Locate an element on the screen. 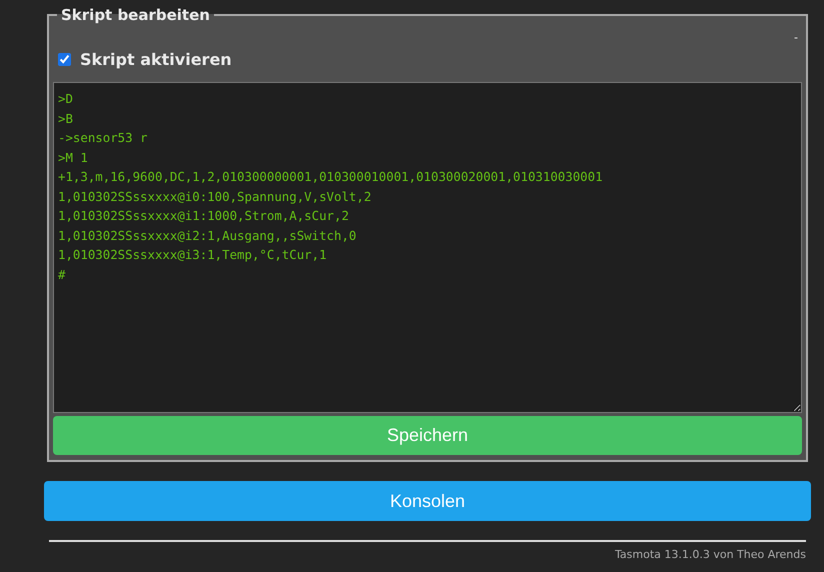  panel-title: Skript bearbeiten is located at coordinates (135, 15).